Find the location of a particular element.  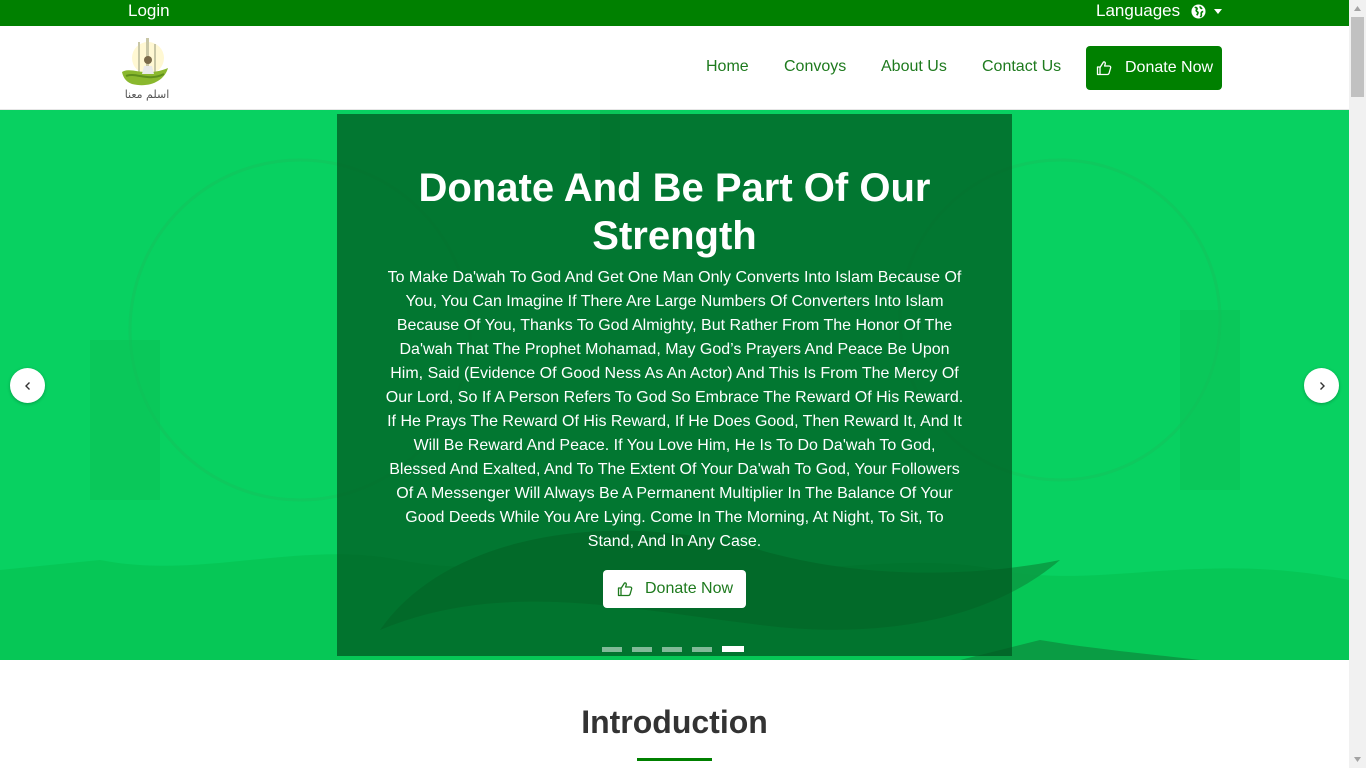

site-logo: اسلم معنا is located at coordinates (147, 69).